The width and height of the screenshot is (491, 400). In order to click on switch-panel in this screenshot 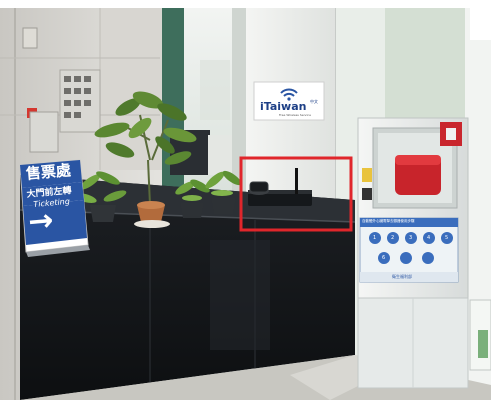, I will do `click(80, 101)`.